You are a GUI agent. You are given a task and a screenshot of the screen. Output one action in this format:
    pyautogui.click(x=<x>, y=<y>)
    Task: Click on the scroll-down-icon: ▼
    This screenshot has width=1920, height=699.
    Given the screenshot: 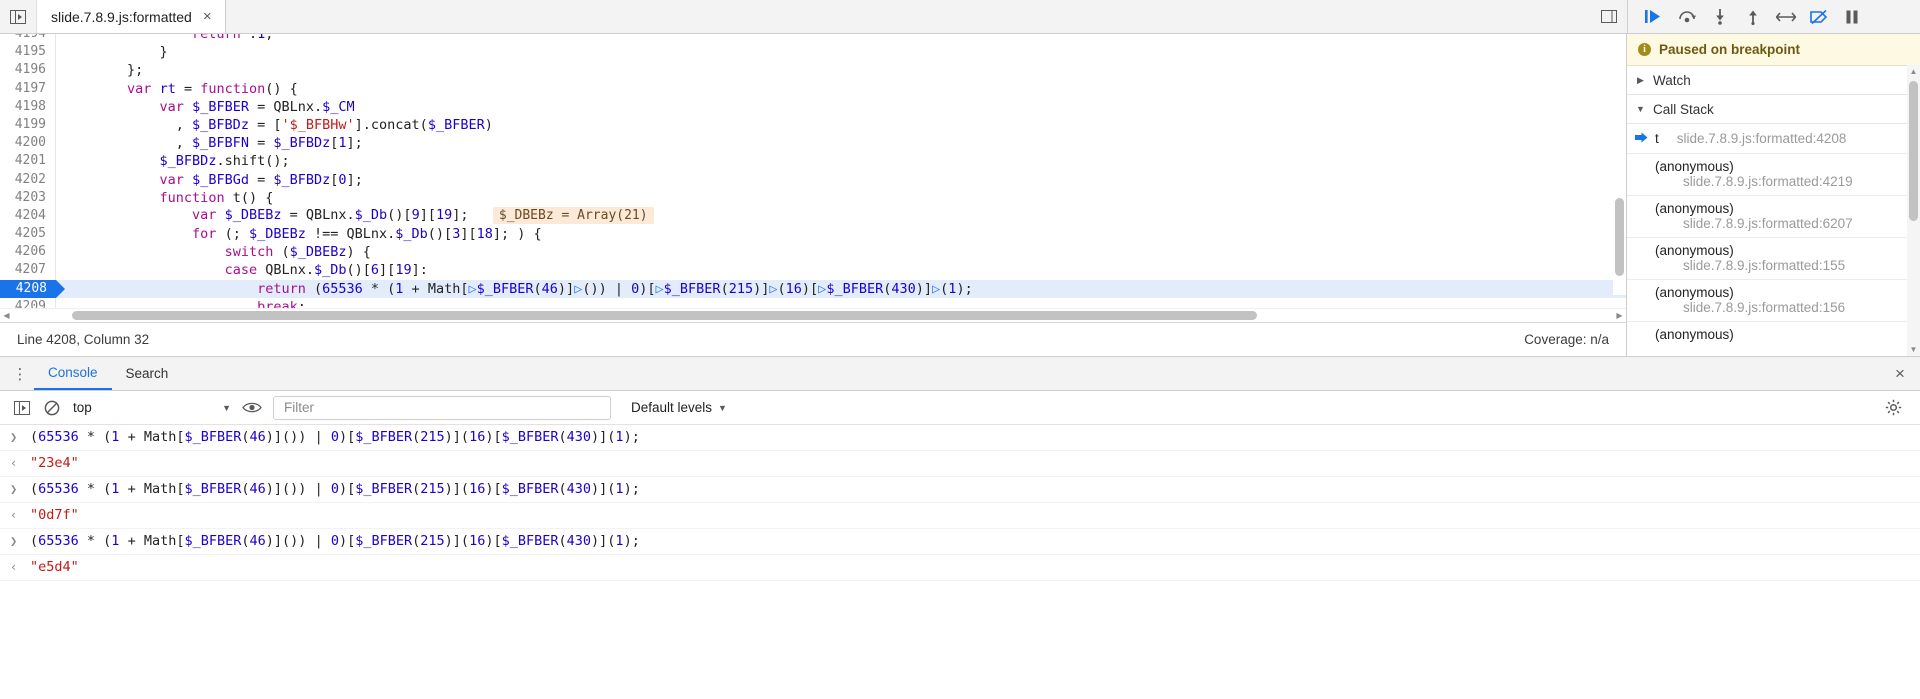 What is the action you would take?
    pyautogui.click(x=1913, y=349)
    